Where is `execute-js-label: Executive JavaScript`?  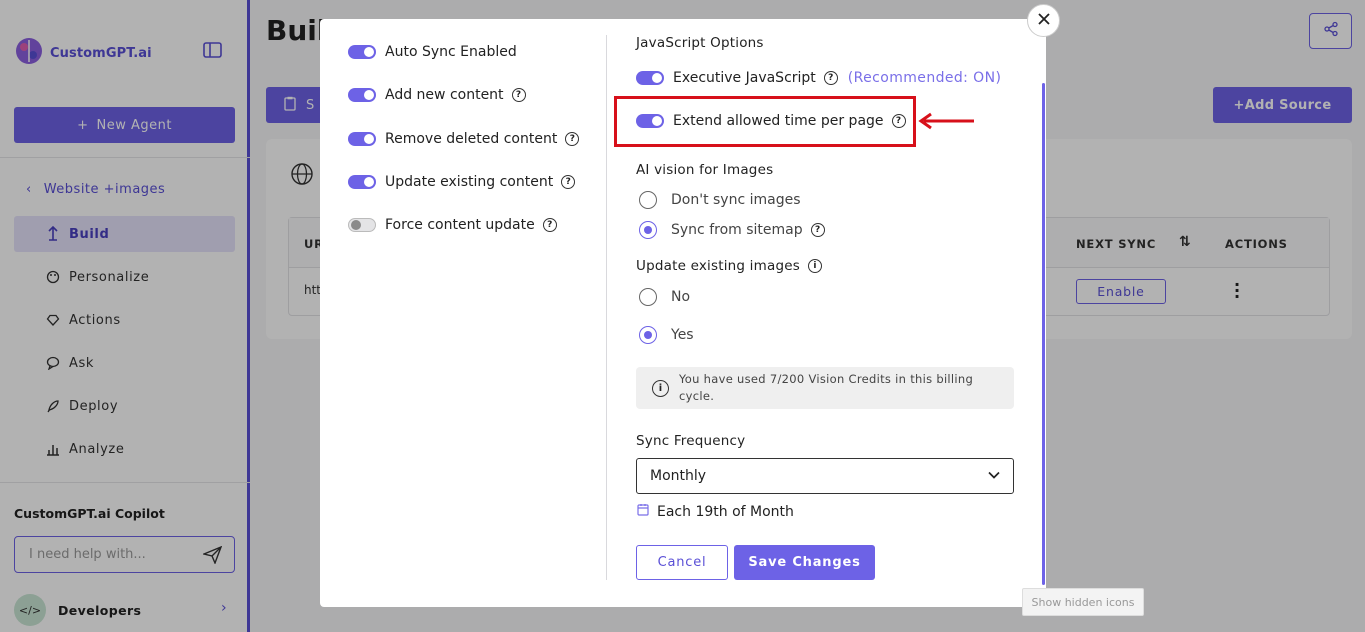
execute-js-label: Executive JavaScript is located at coordinates (744, 78).